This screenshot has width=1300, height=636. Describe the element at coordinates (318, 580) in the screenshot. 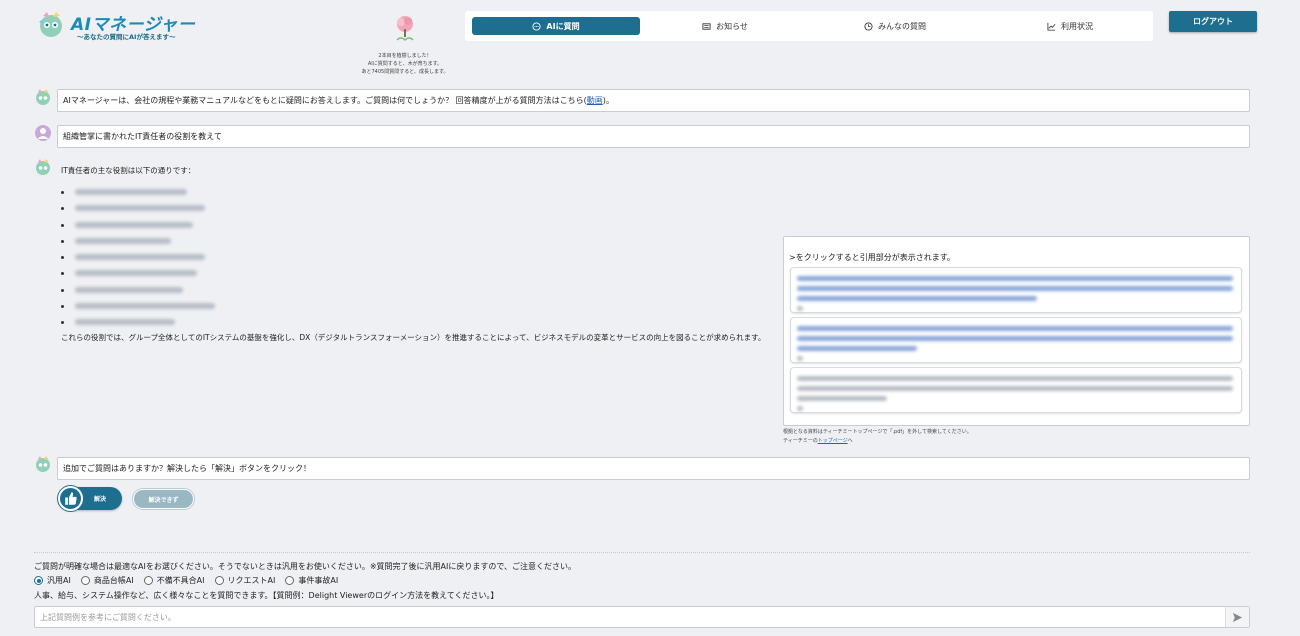

I see `radio-label: 事件事故AI` at that location.